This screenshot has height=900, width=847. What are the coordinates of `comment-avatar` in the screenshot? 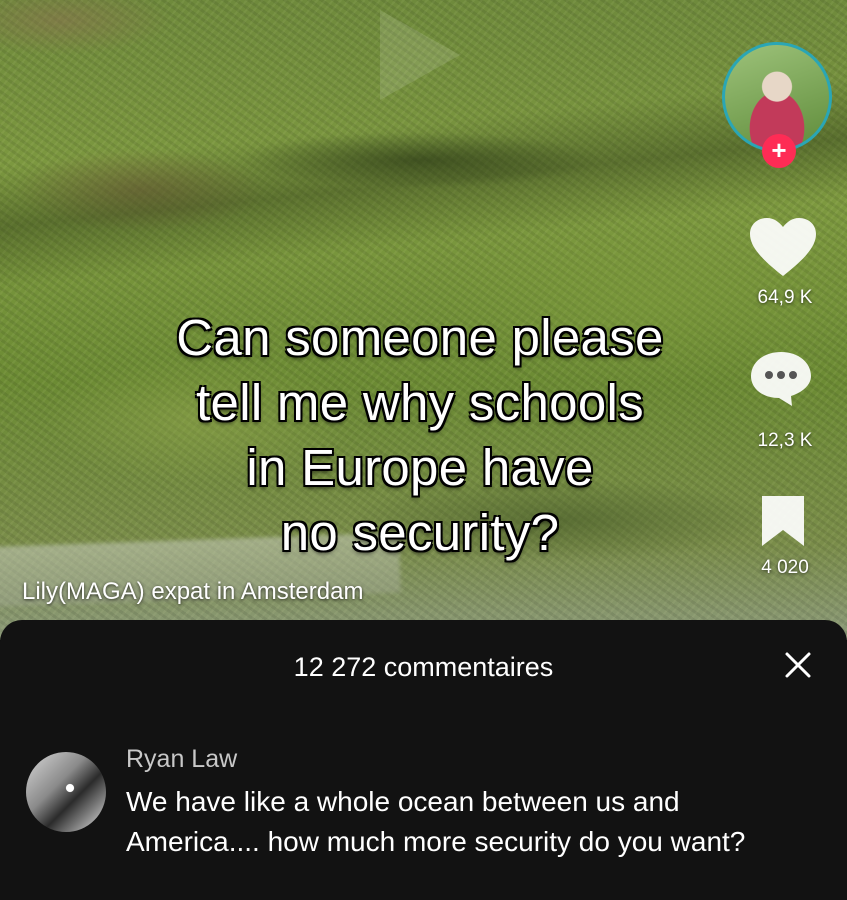 It's located at (66, 792).